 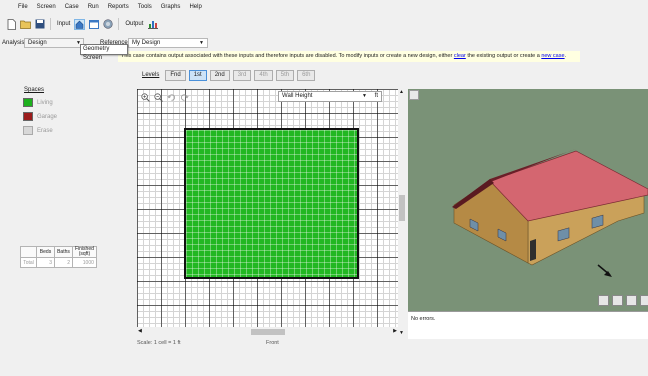 I want to click on scroll-right-icon: ▶, so click(x=395, y=331).